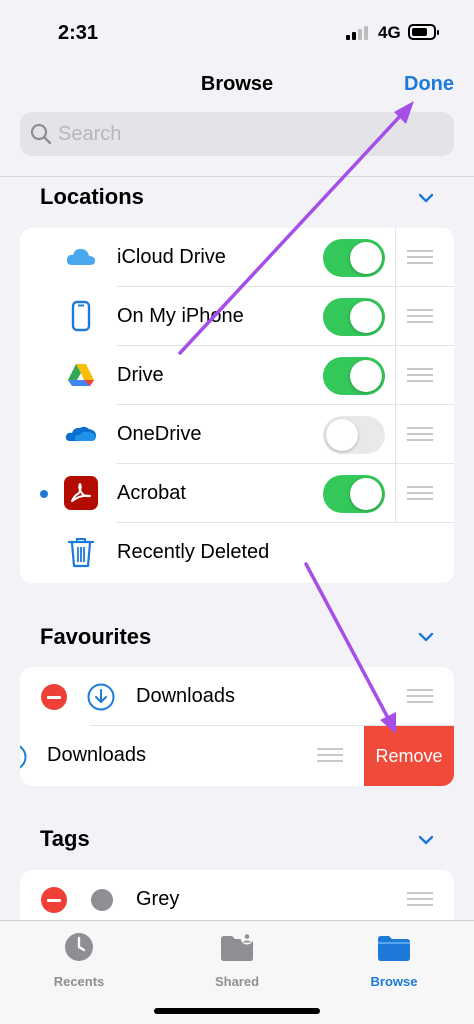  What do you see at coordinates (159, 434) in the screenshot?
I see `location-label: OneDrive` at bounding box center [159, 434].